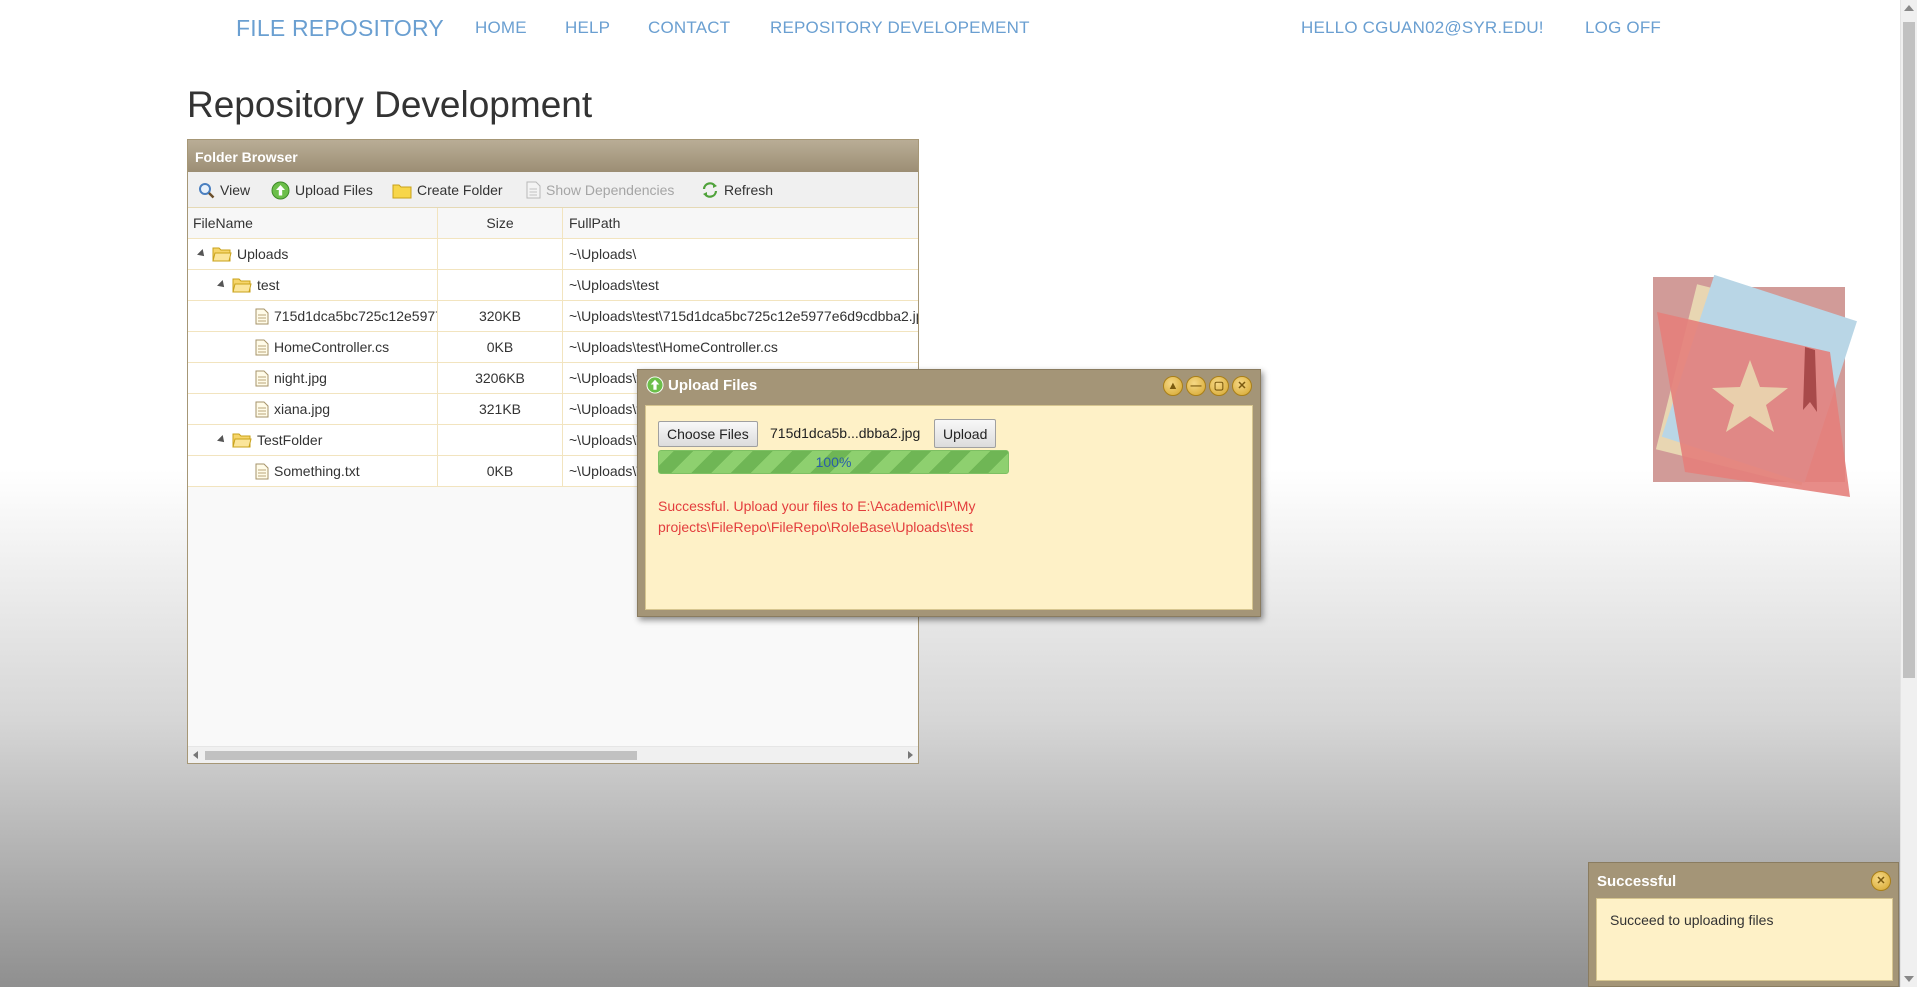 The height and width of the screenshot is (987, 1917). I want to click on dialog-titlebar: Upload Files, so click(701, 385).